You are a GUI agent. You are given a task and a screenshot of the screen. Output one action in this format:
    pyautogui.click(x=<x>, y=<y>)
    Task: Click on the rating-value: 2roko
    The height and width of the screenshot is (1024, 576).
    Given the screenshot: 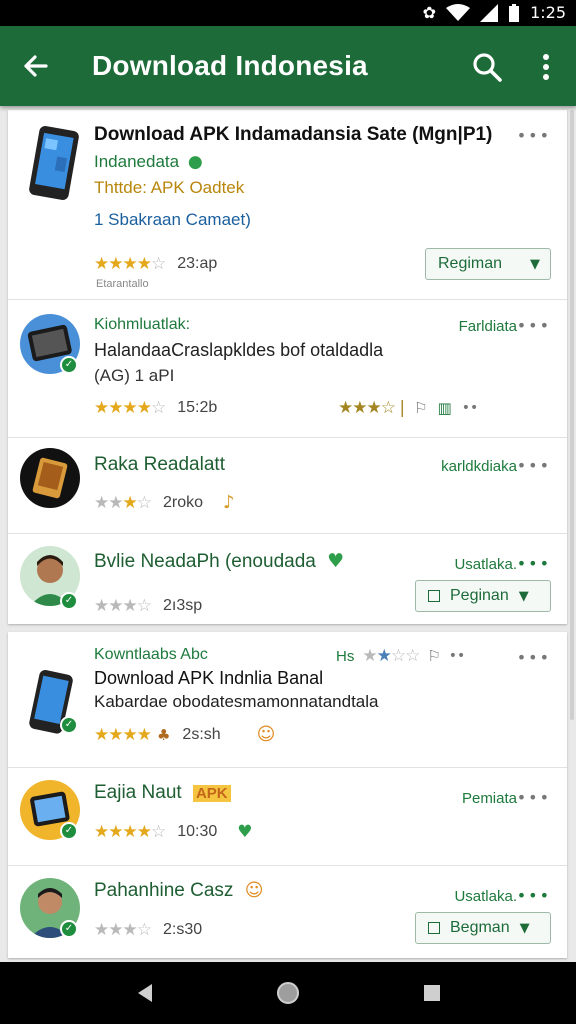 What is the action you would take?
    pyautogui.click(x=183, y=502)
    